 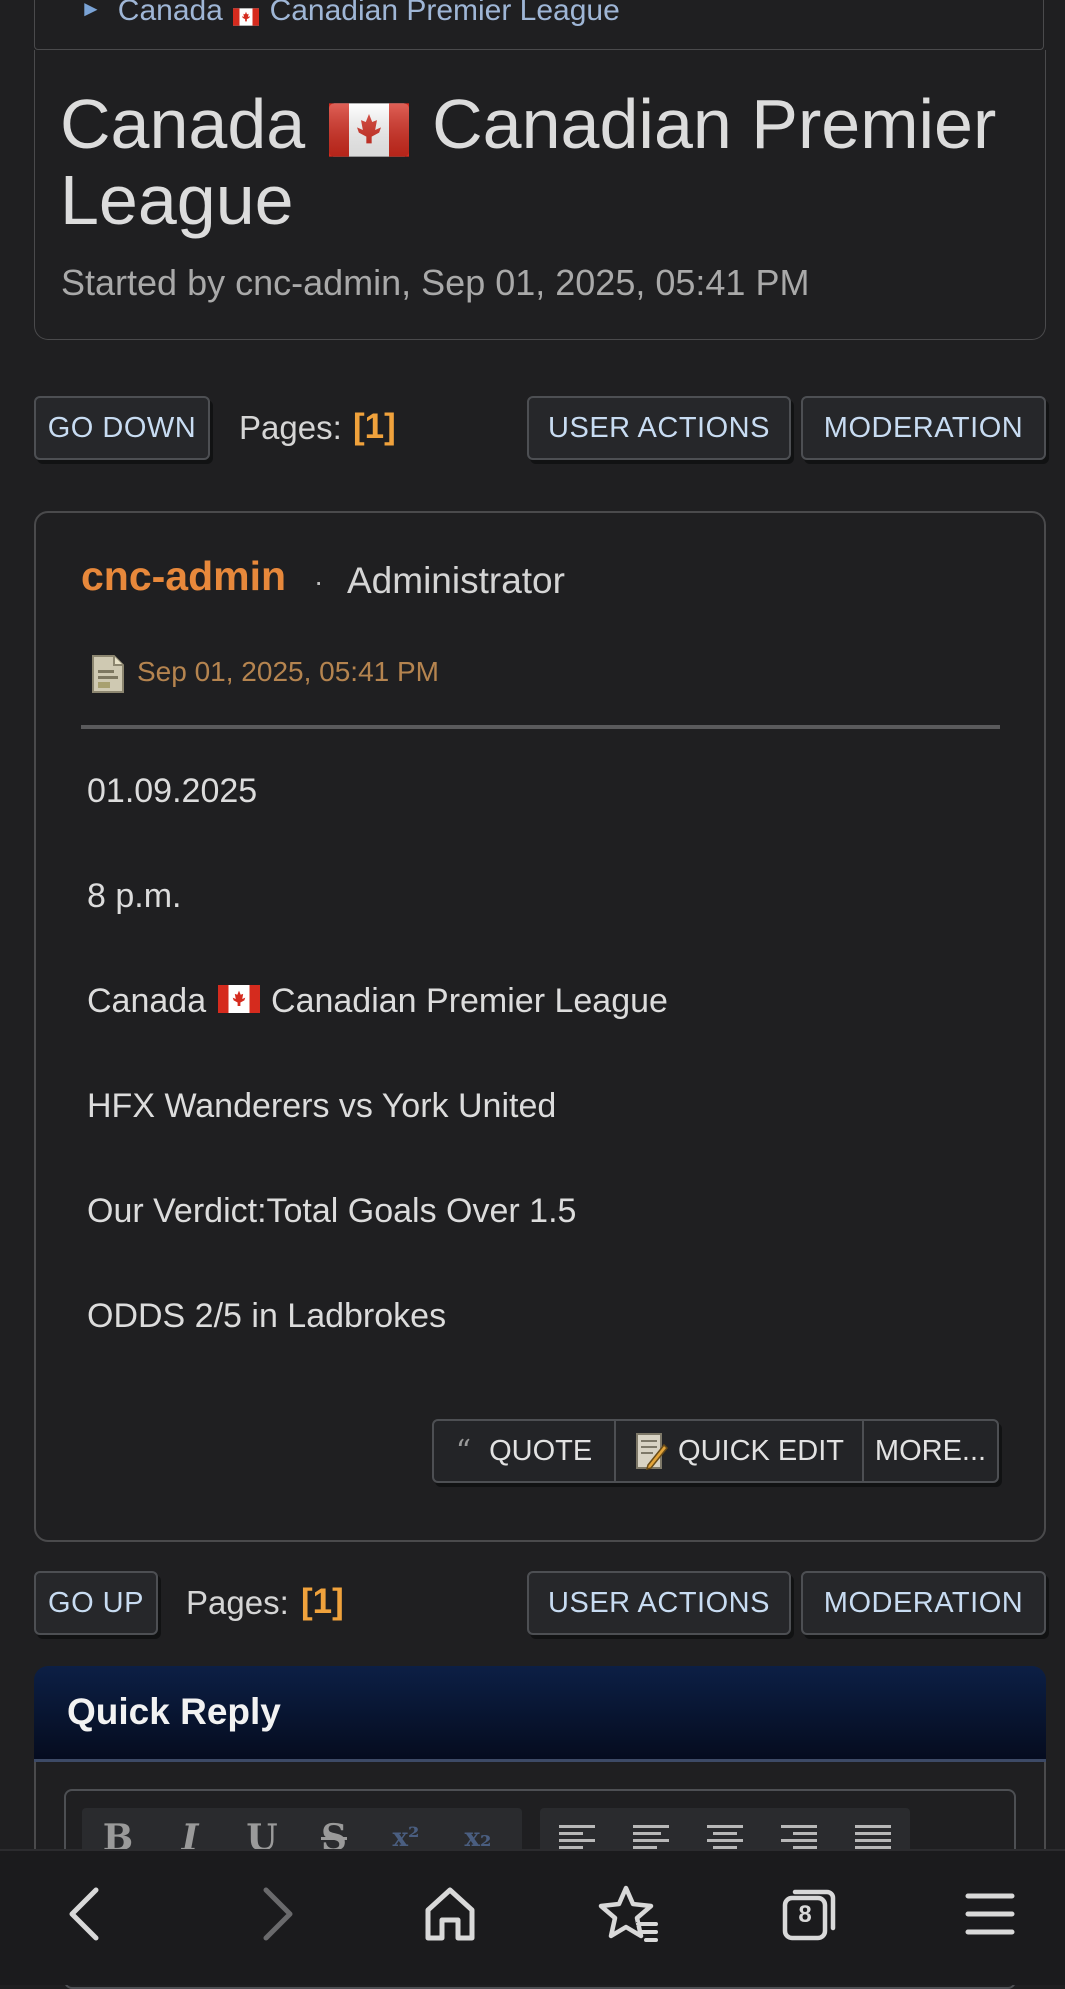 What do you see at coordinates (172, 791) in the screenshot?
I see `post-line-date: 01.09.2025` at bounding box center [172, 791].